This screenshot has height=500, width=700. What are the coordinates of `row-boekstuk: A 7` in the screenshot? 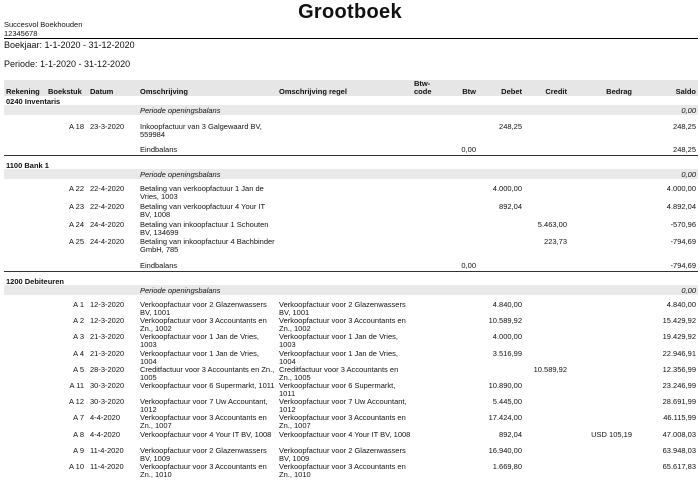 It's located at (78, 417).